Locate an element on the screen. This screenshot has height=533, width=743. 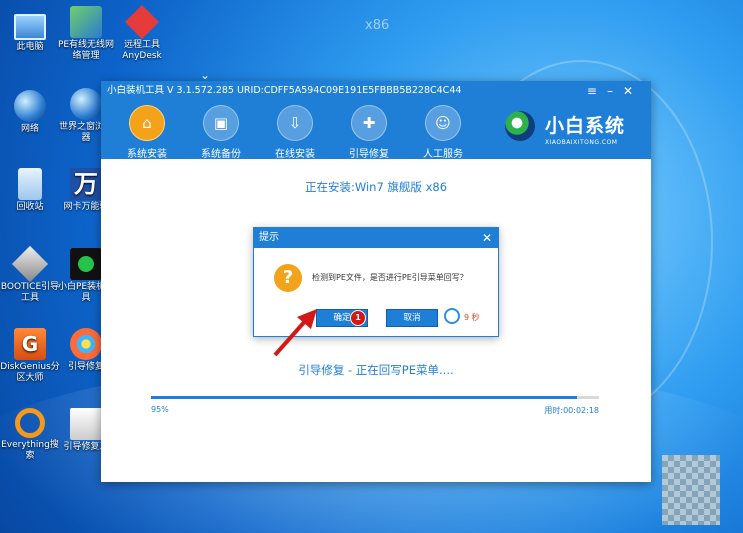
repair-kit-icon: ✚ is located at coordinates (369, 123).